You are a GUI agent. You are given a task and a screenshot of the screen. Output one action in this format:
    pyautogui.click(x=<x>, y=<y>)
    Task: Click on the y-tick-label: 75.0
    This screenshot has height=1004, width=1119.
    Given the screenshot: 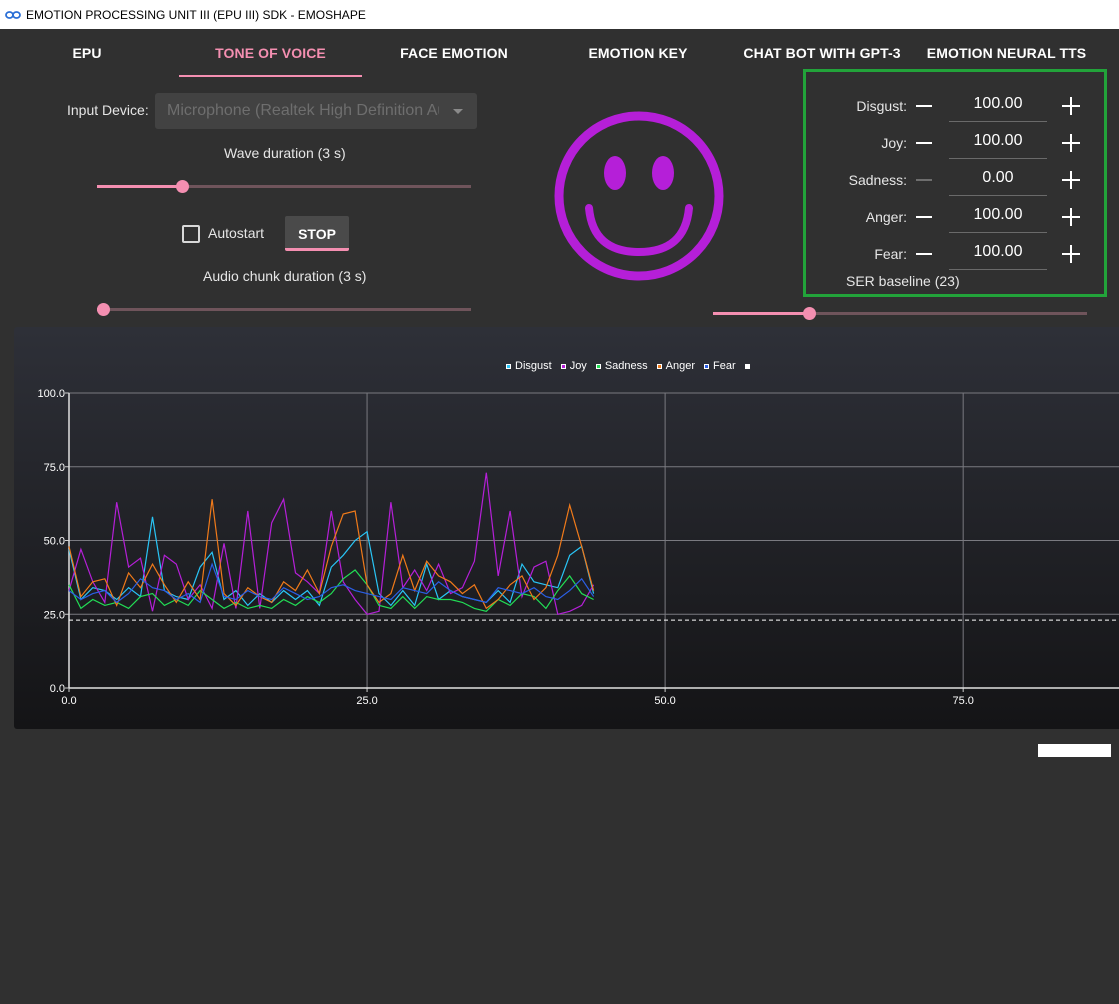 What is the action you would take?
    pyautogui.click(x=54, y=468)
    